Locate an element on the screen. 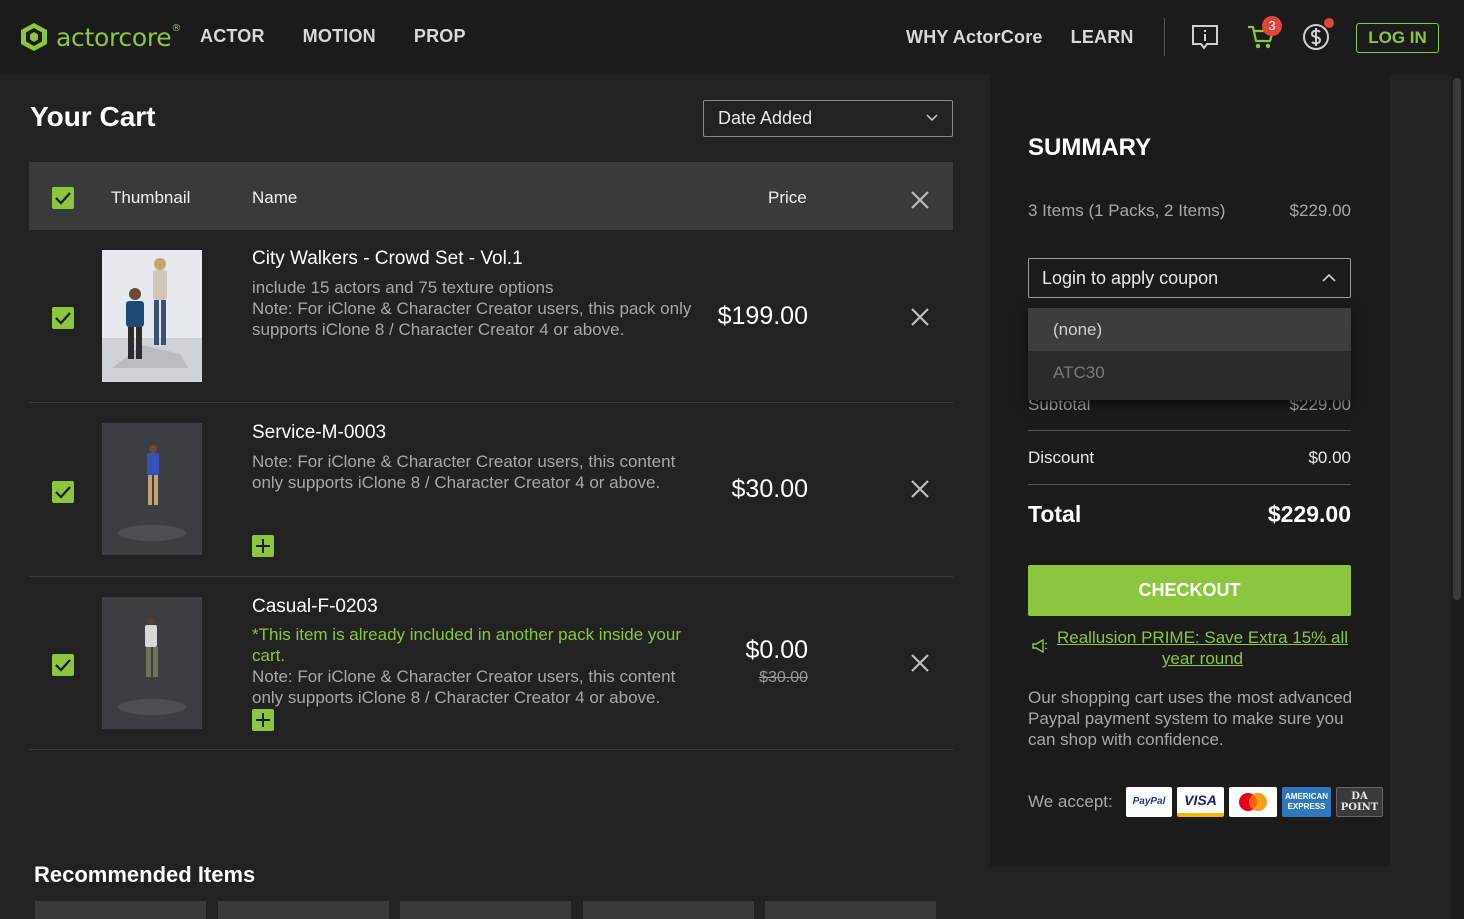 The height and width of the screenshot is (919, 1464). chevron-up-icon is located at coordinates (1329, 277).